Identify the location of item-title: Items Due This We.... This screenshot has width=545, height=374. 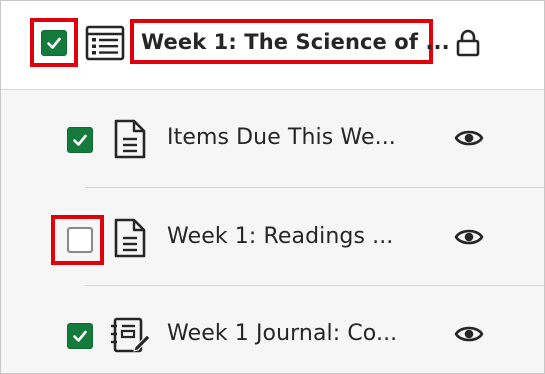
(281, 138).